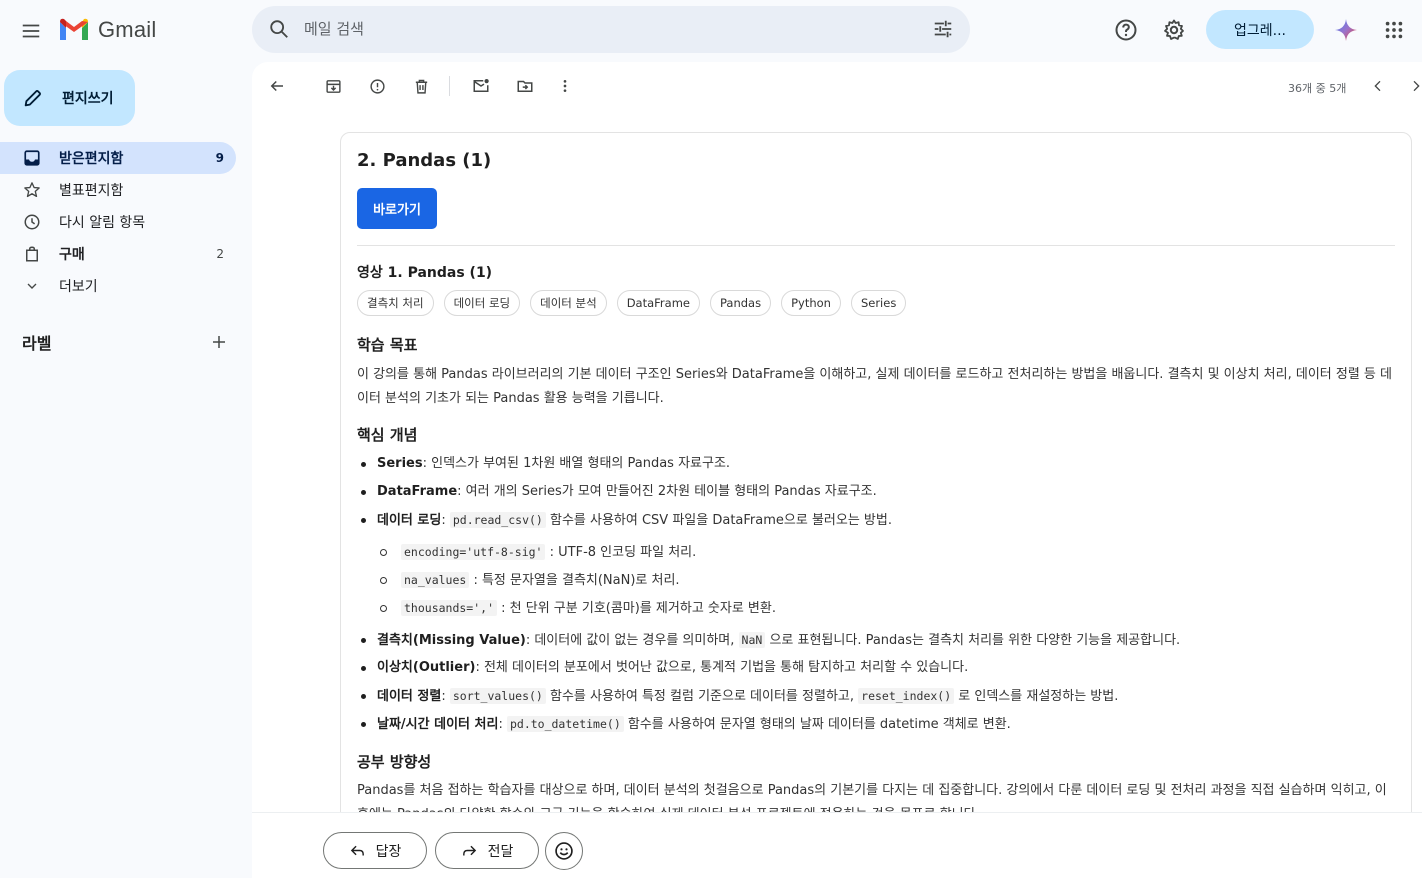 This screenshot has height=878, width=1422. What do you see at coordinates (395, 303) in the screenshot?
I see `tag-chip: 결측치 처리` at bounding box center [395, 303].